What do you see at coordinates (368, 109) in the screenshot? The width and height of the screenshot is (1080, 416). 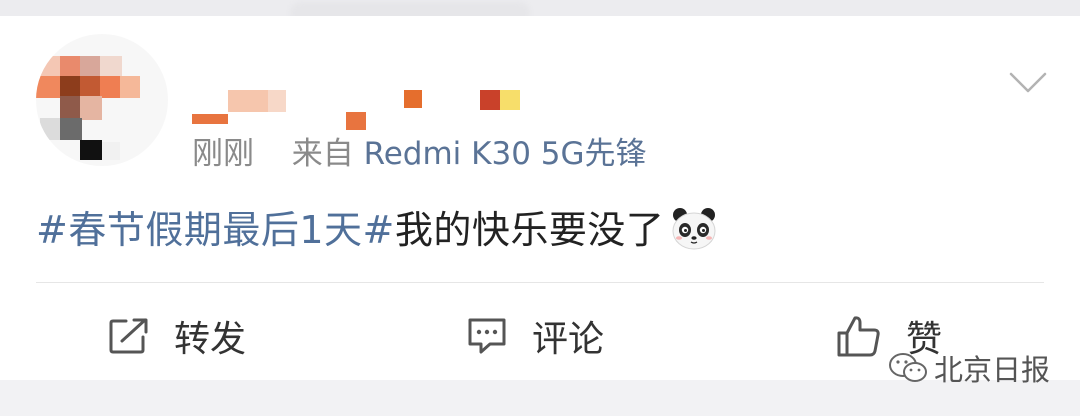 I see `username-redacted` at bounding box center [368, 109].